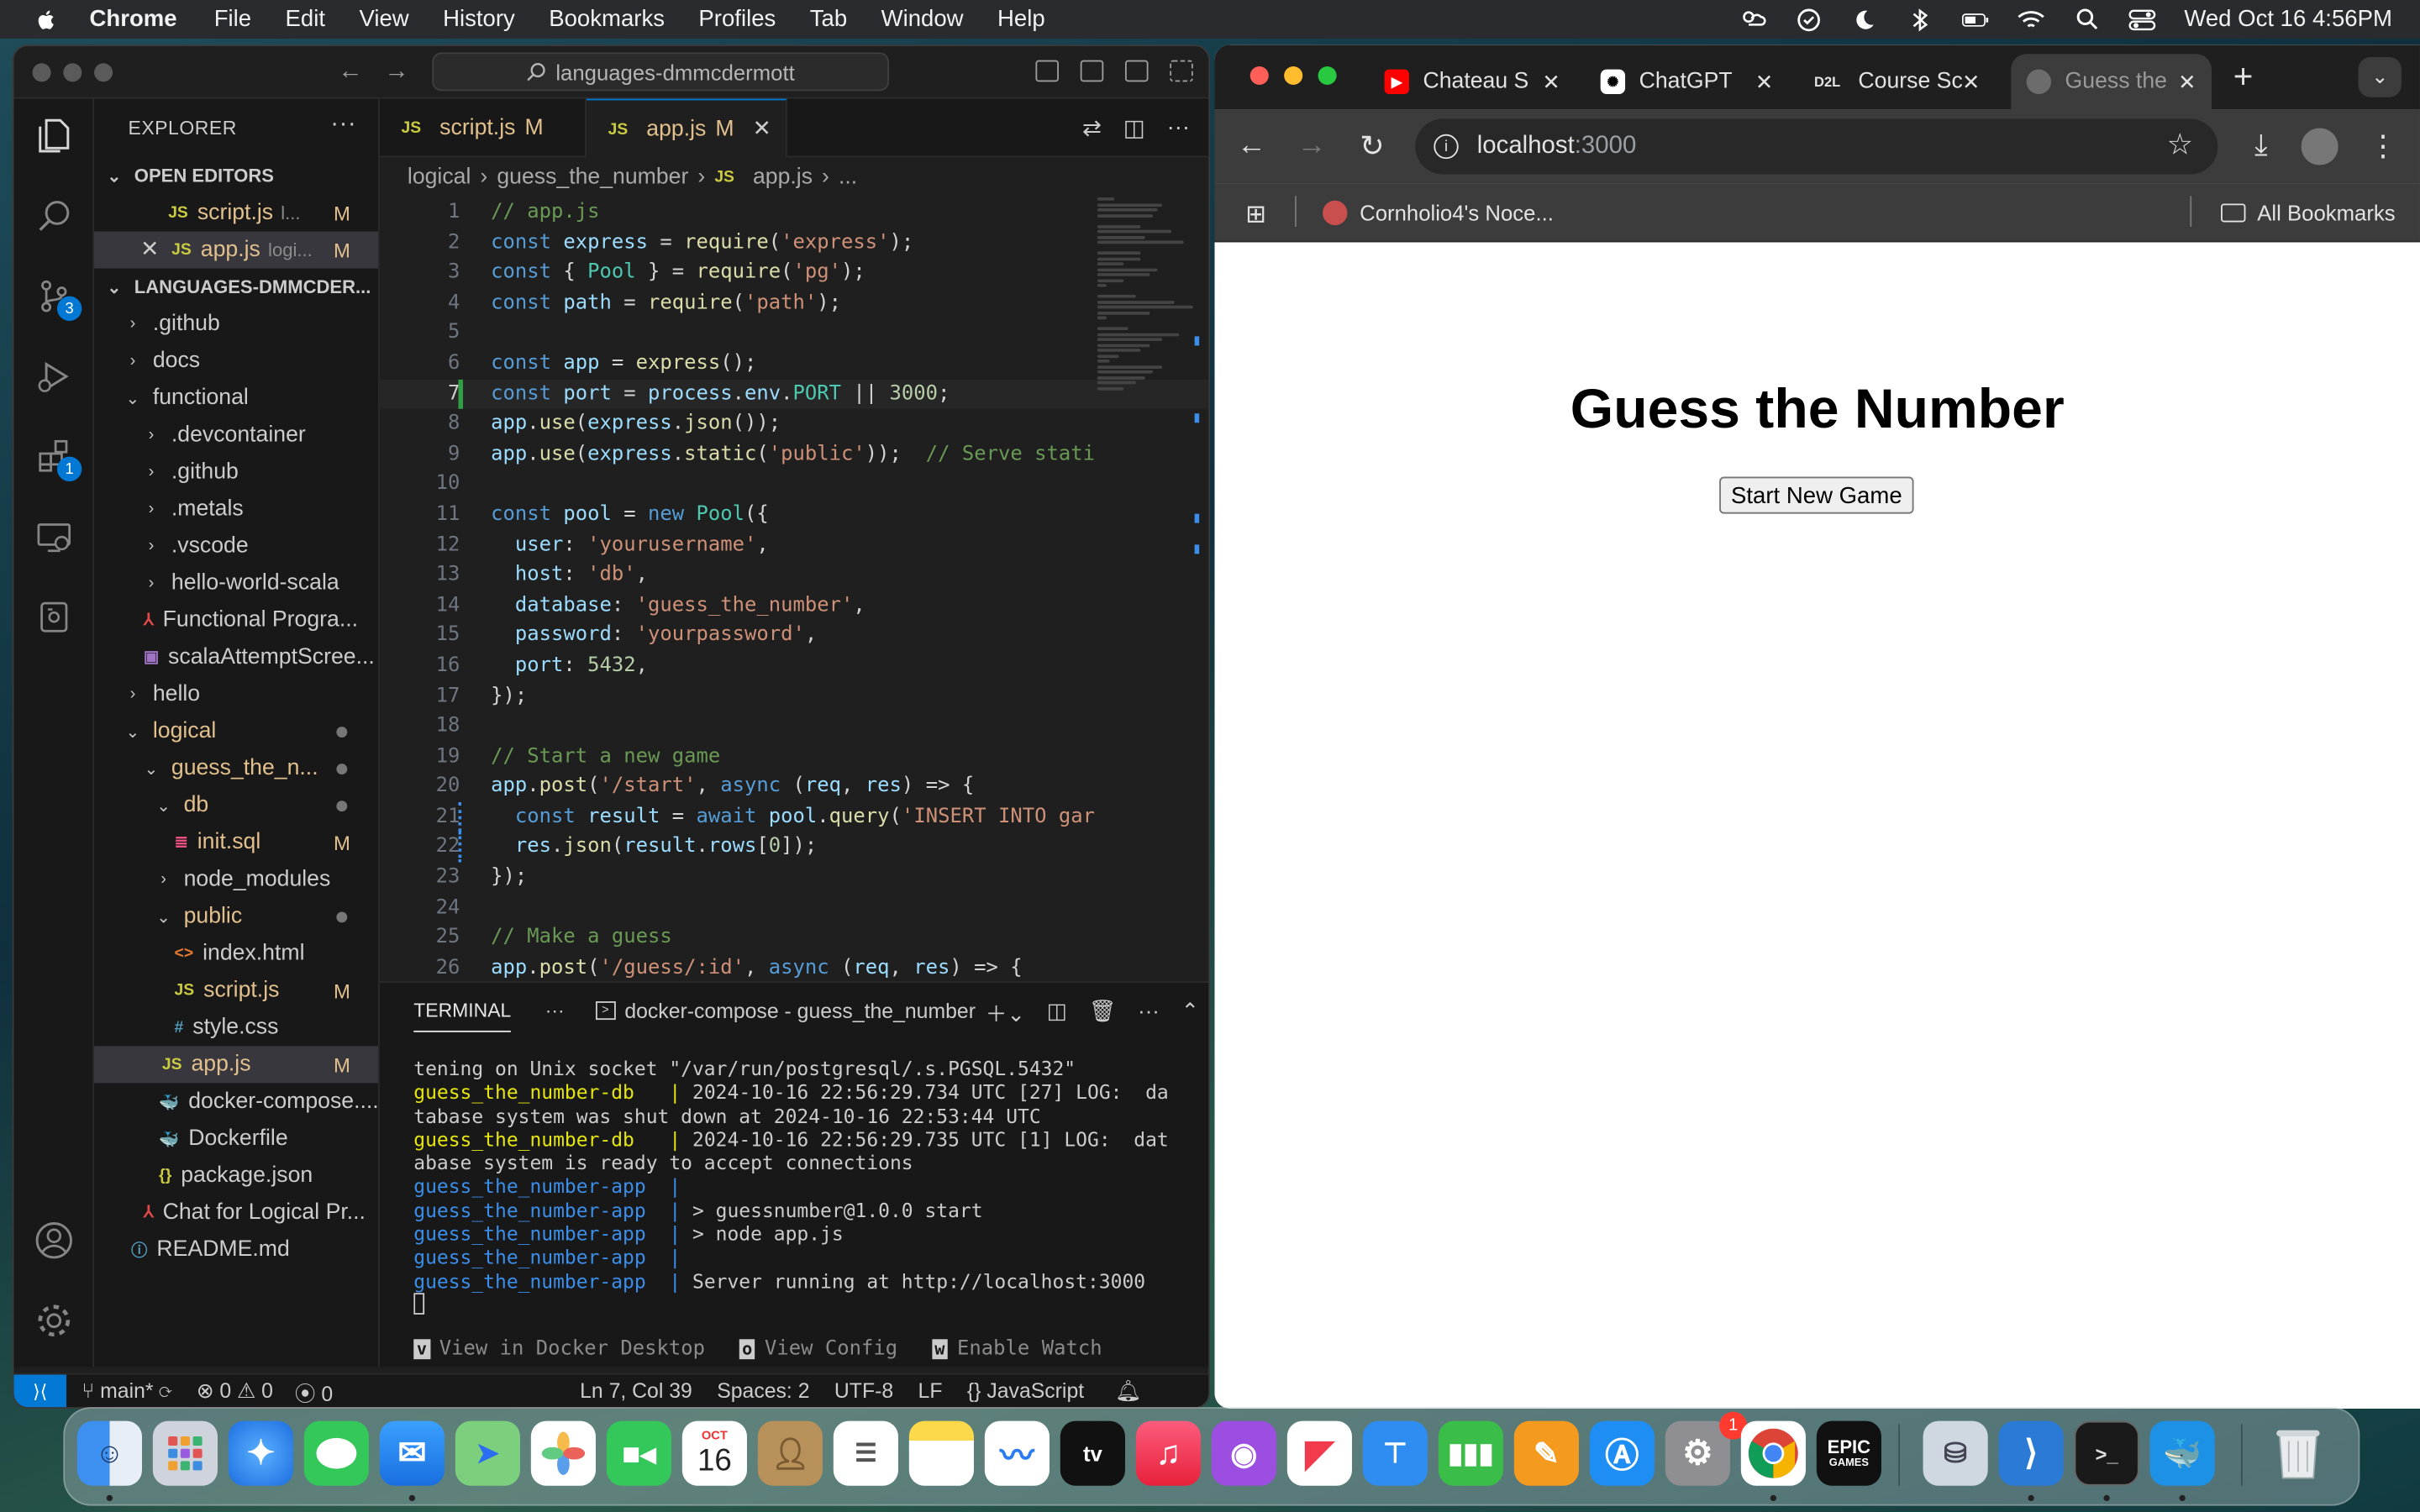  What do you see at coordinates (54, 536) in the screenshot?
I see `remote-explorer-icon` at bounding box center [54, 536].